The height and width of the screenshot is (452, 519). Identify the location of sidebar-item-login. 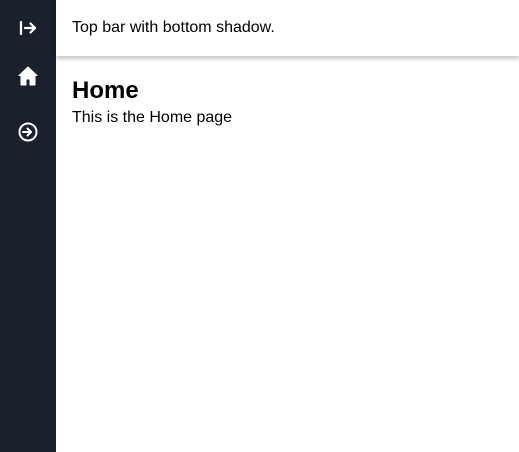
(28, 132).